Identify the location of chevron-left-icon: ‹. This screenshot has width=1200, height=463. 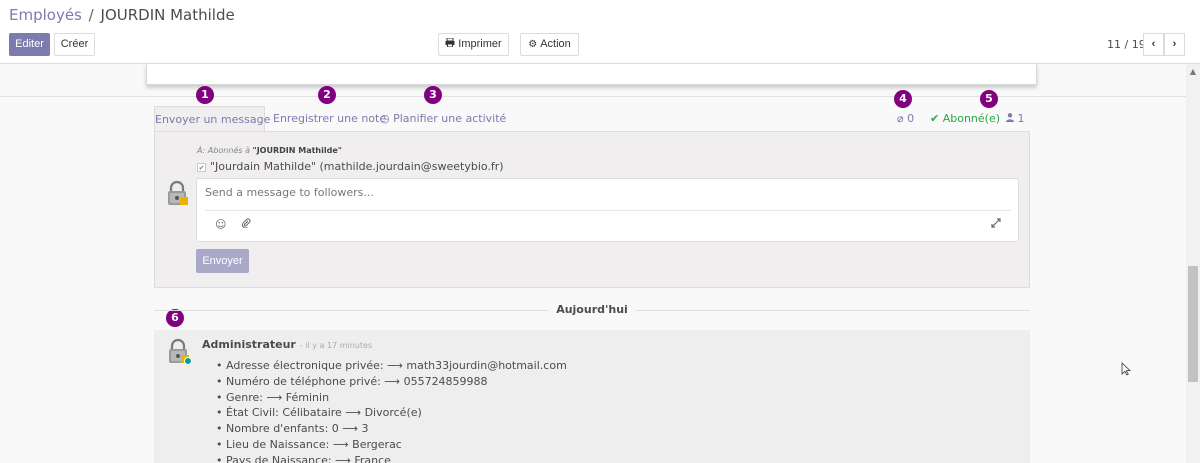
(1153, 44).